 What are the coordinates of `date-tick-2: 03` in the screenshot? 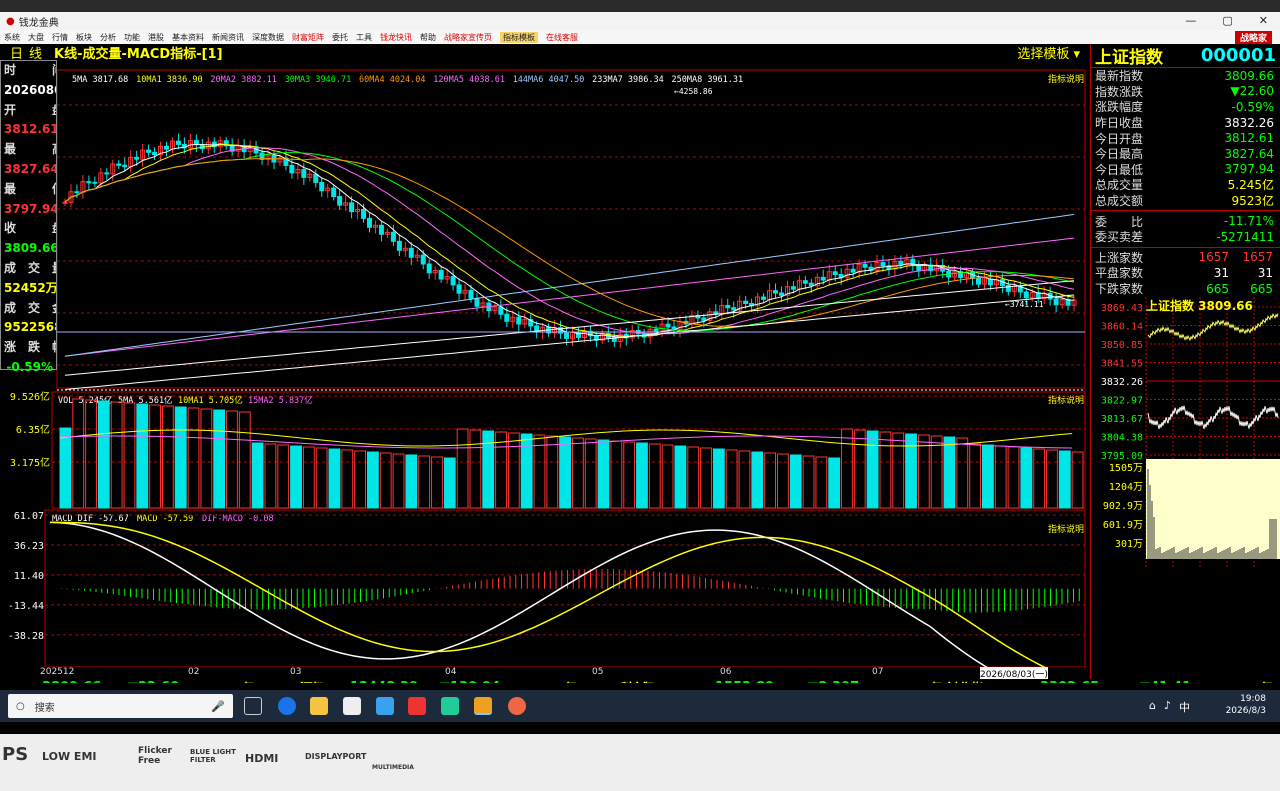 It's located at (296, 672).